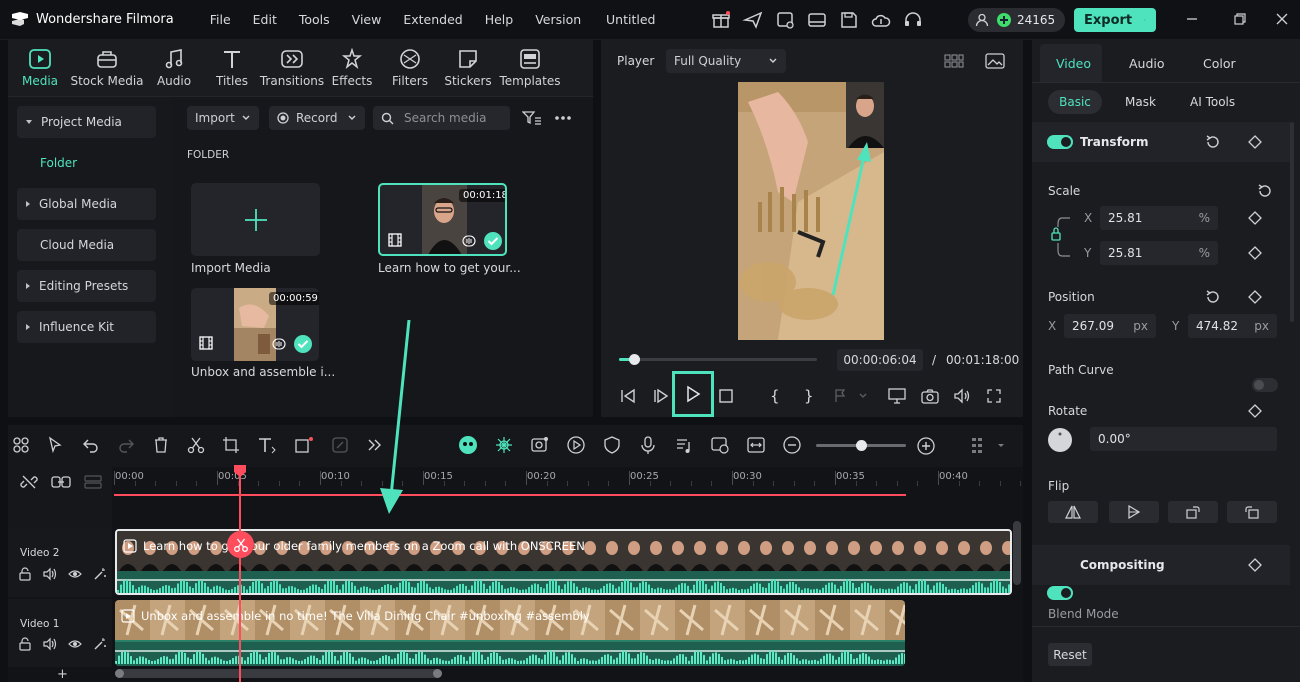  I want to click on play-button, so click(693, 394).